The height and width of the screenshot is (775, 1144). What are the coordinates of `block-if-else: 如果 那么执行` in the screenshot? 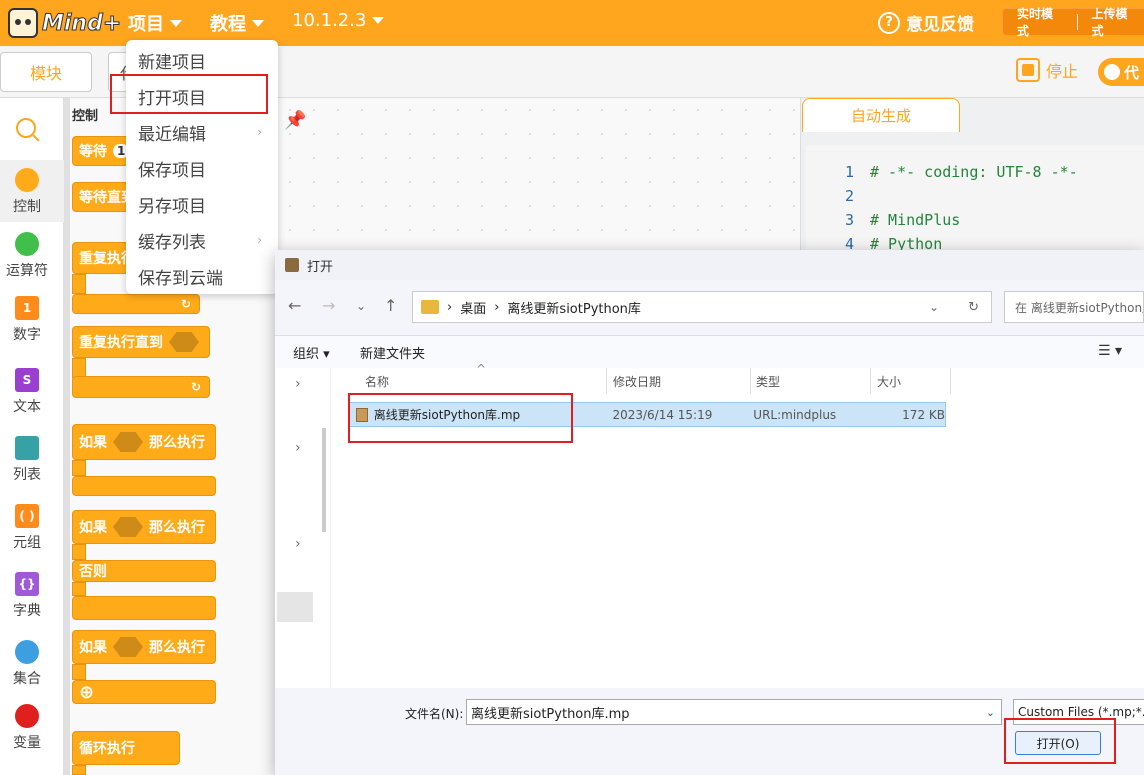 It's located at (144, 527).